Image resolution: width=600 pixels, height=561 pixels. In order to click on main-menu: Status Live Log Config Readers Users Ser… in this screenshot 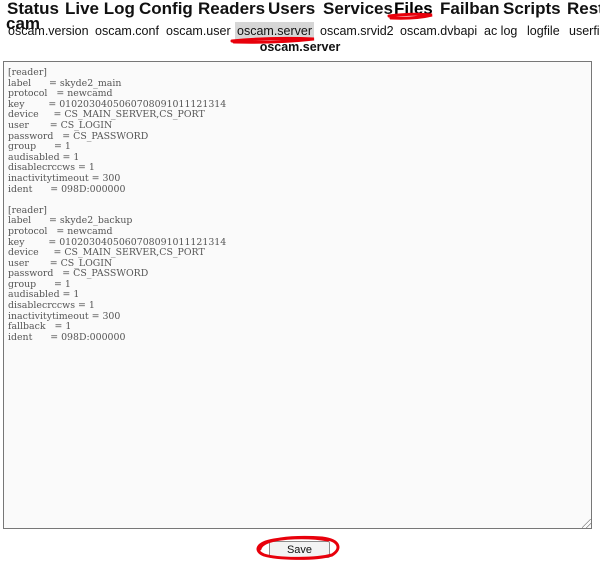, I will do `click(300, 10)`.